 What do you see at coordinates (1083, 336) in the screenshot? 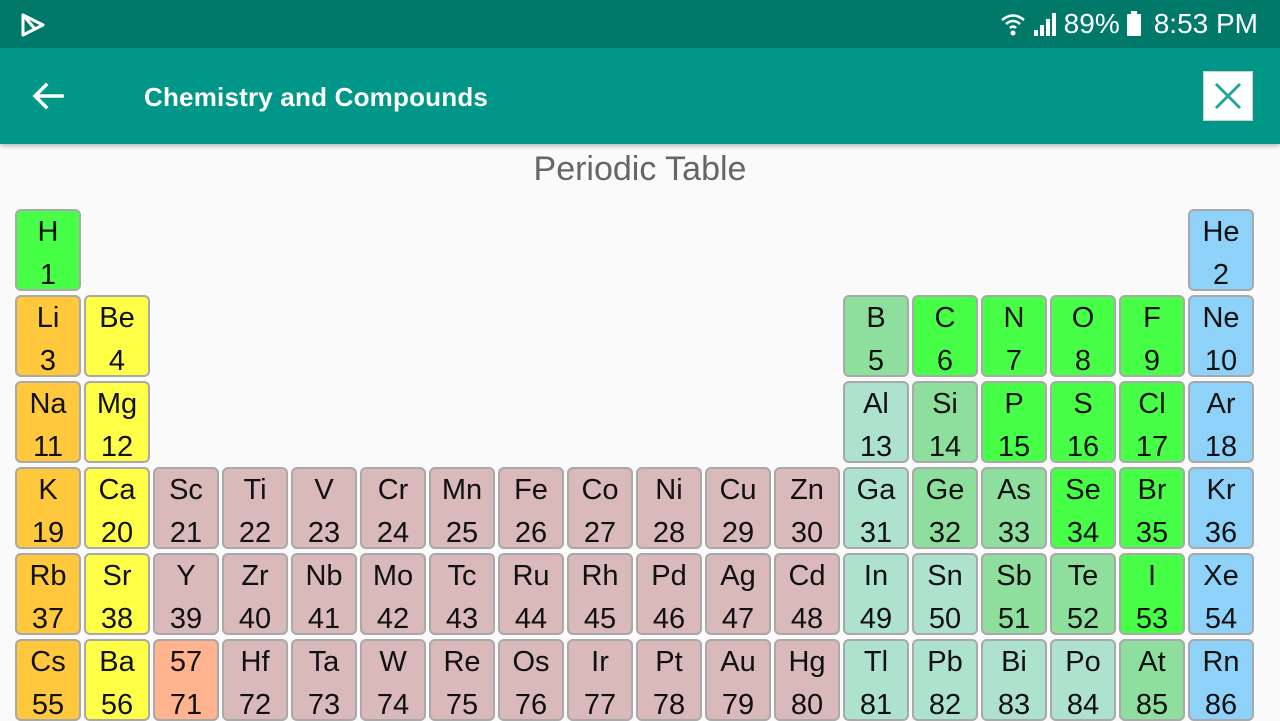
I see `element-cell-o: O8` at bounding box center [1083, 336].